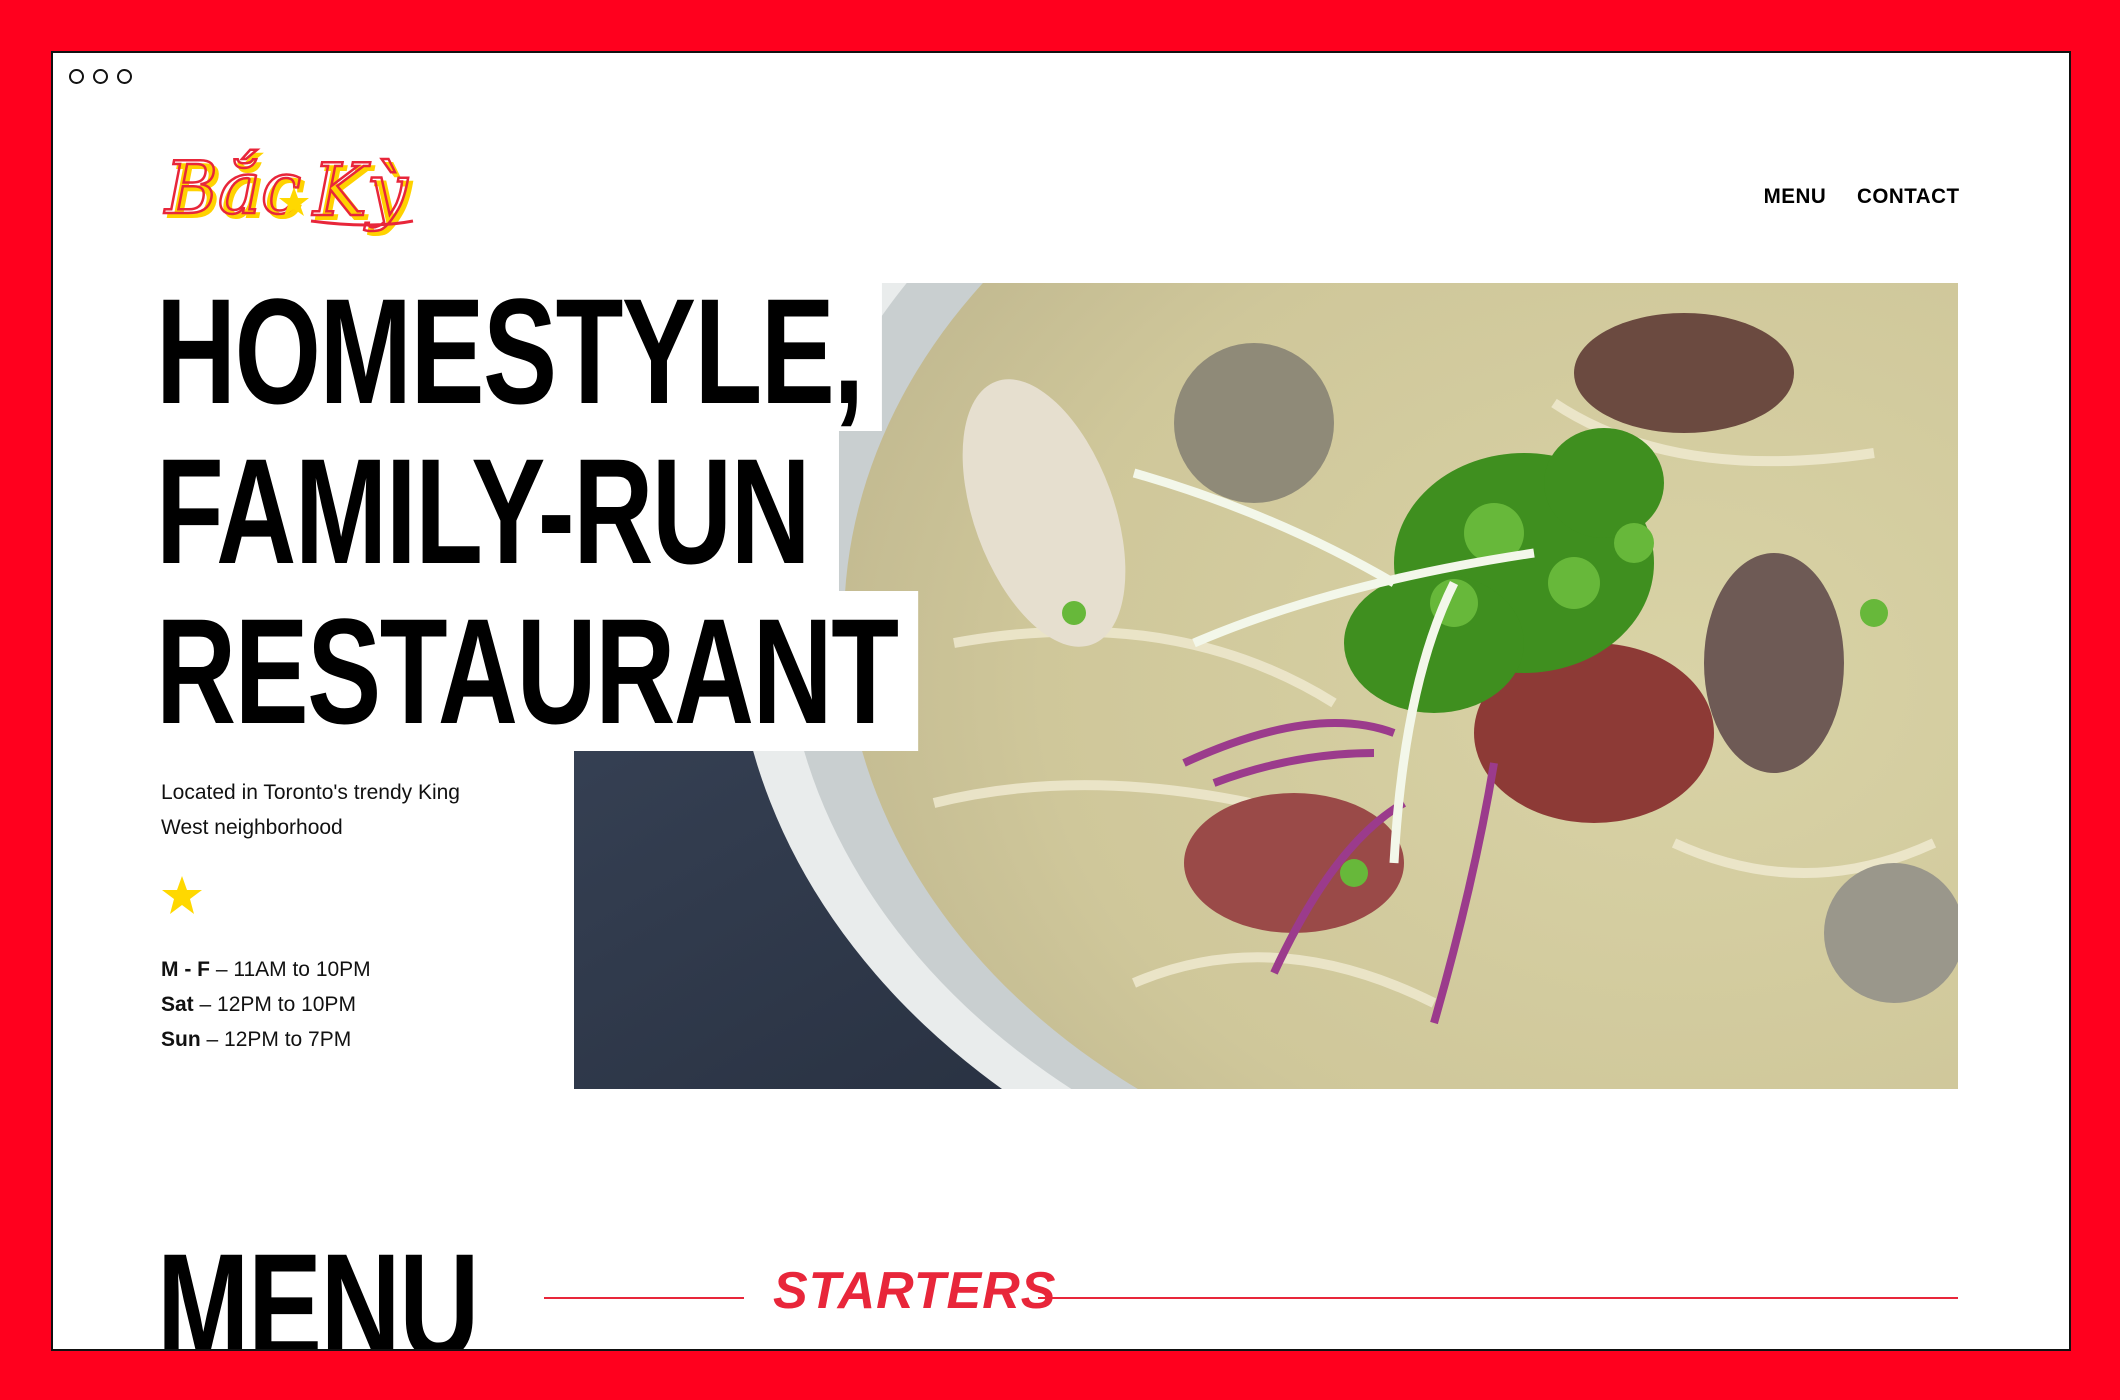 The image size is (2120, 1400). I want to click on nav-menu-link: MENU, so click(1794, 197).